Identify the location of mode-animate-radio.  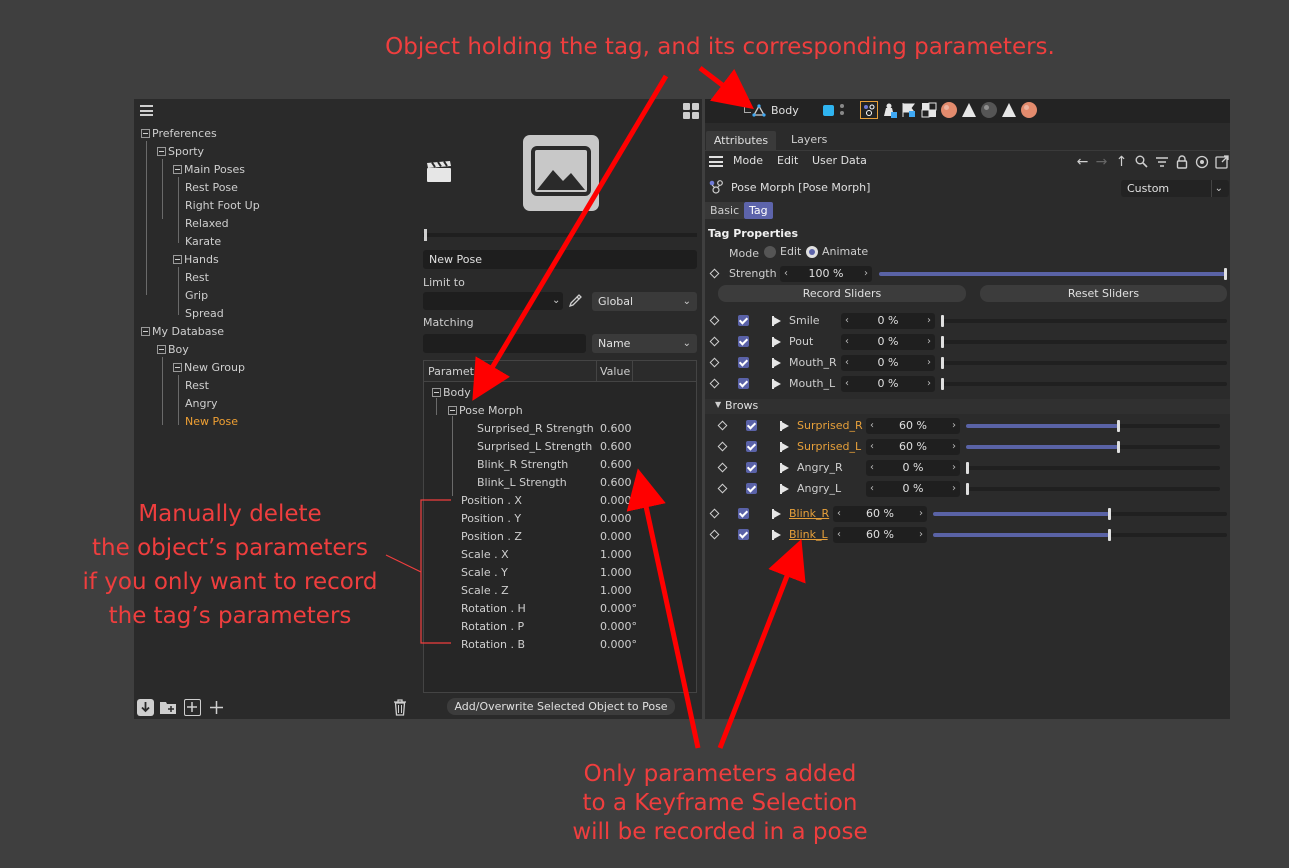
(812, 252).